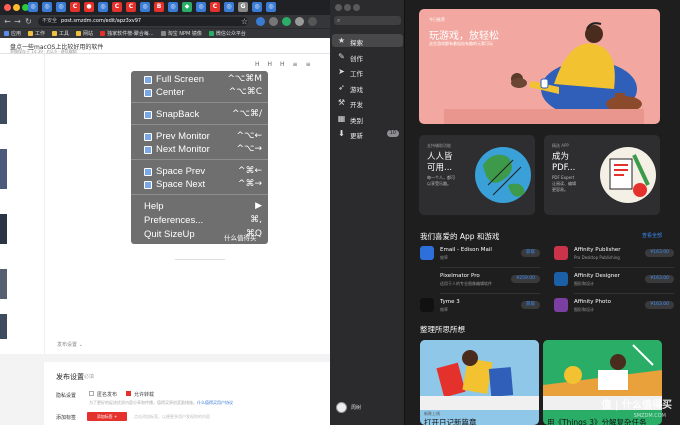 This screenshot has width=680, height=425. I want to click on app-row: Email - Edison Mail 效率 获取, so click(480, 255).